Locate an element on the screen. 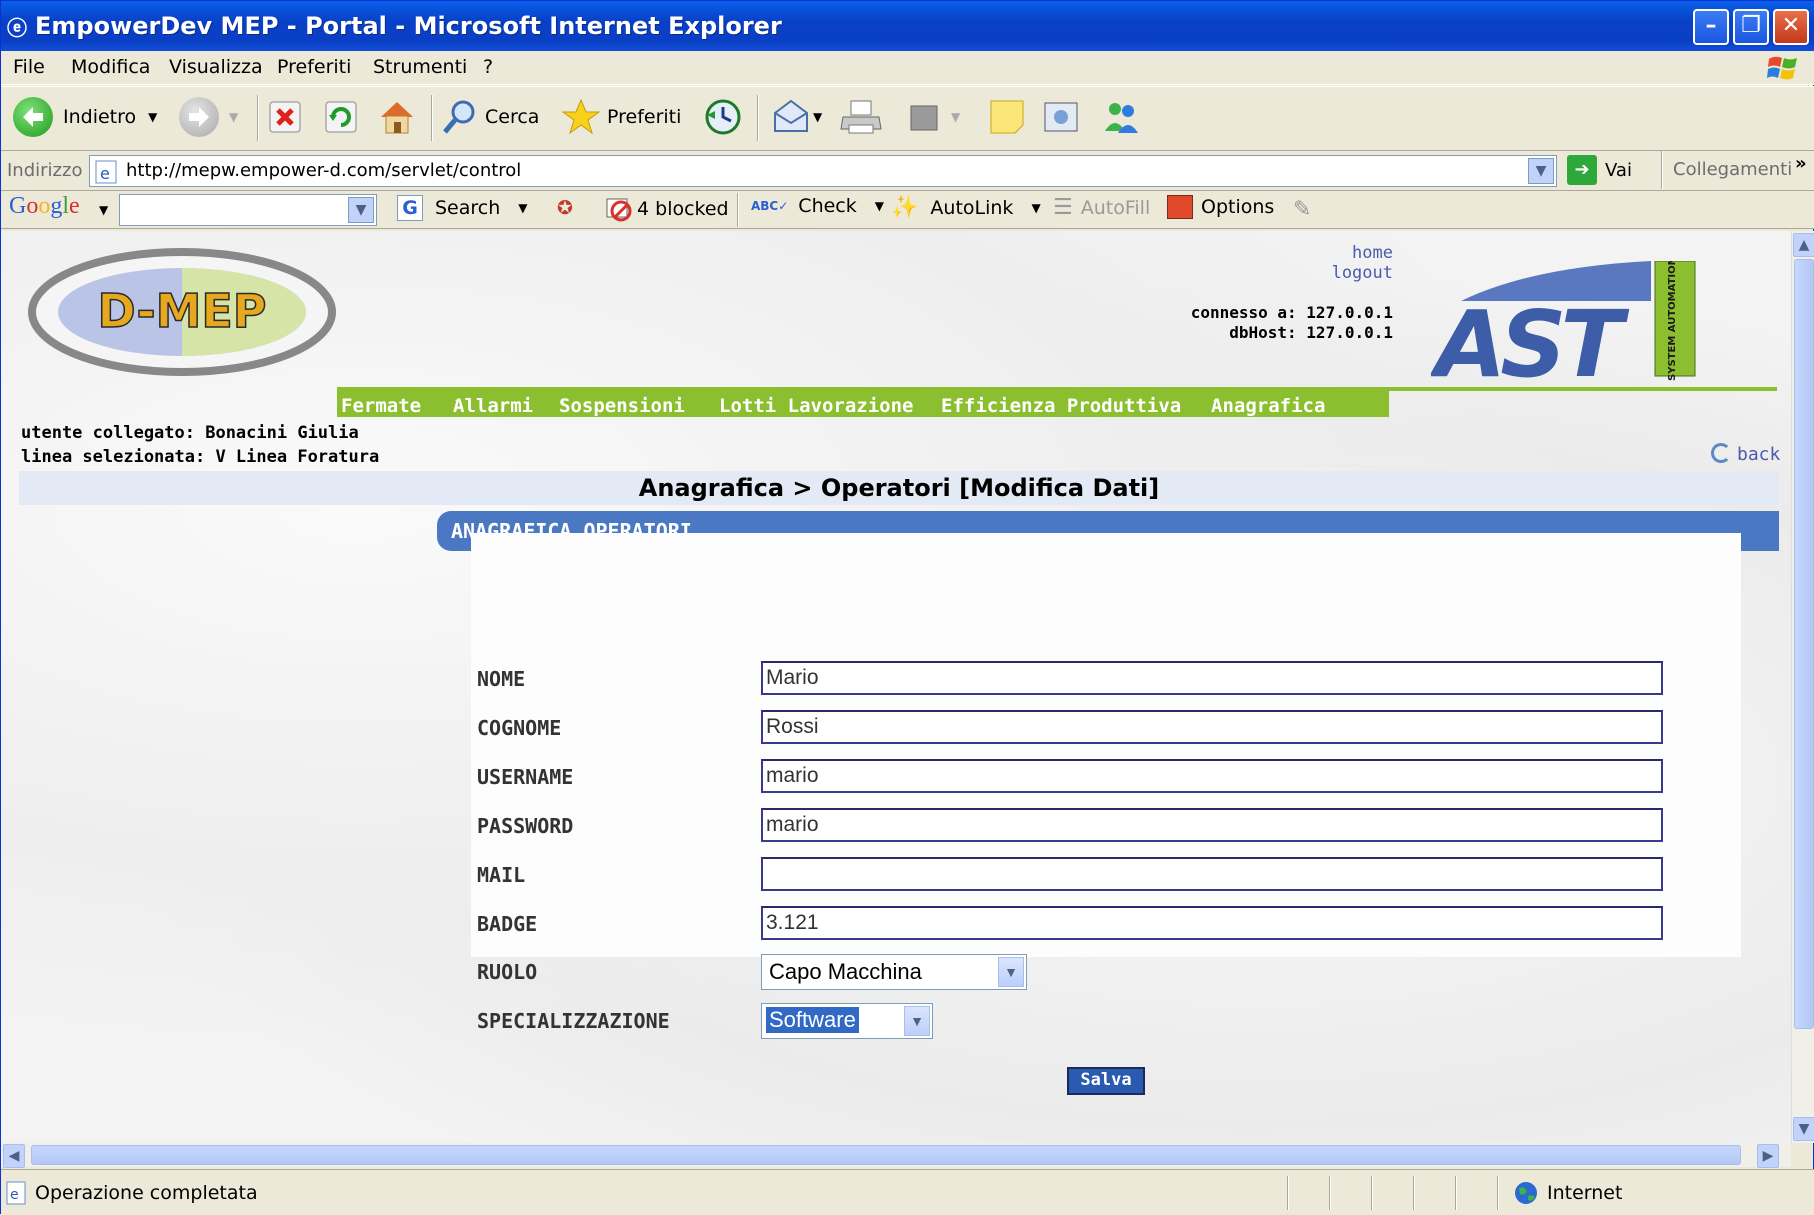 This screenshot has height=1215, width=1814. save-button: Salva is located at coordinates (1106, 1081).